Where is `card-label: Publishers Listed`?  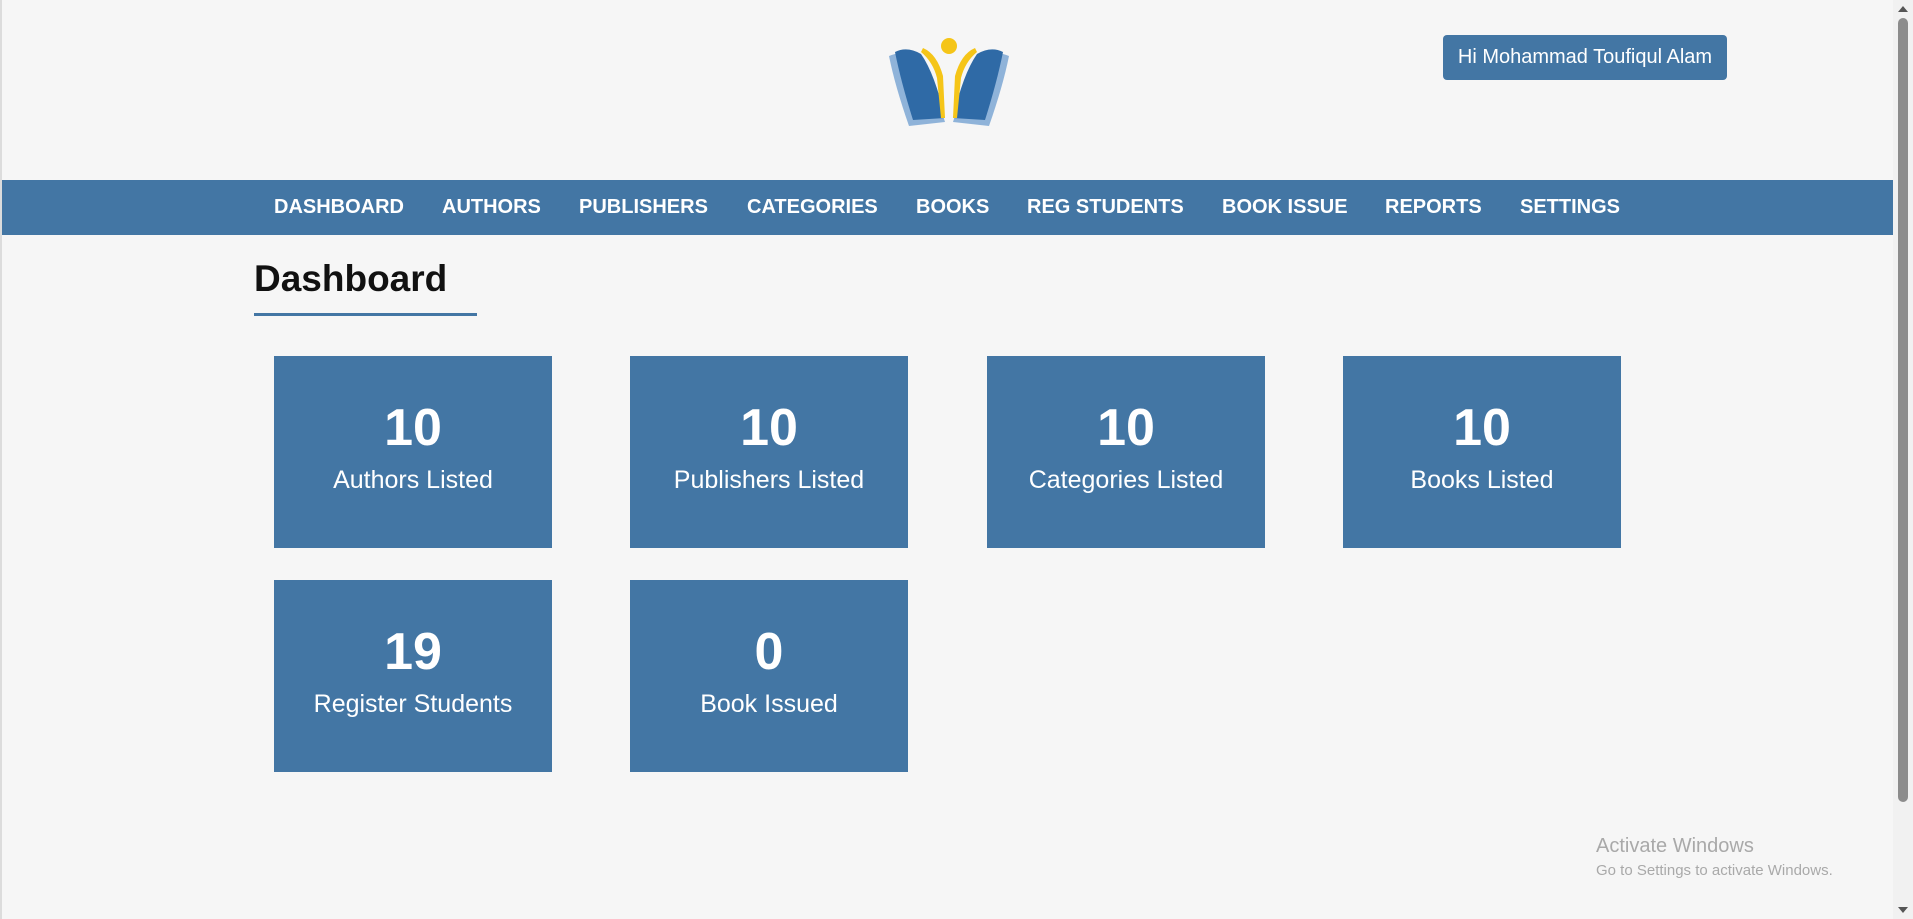
card-label: Publishers Listed is located at coordinates (769, 480).